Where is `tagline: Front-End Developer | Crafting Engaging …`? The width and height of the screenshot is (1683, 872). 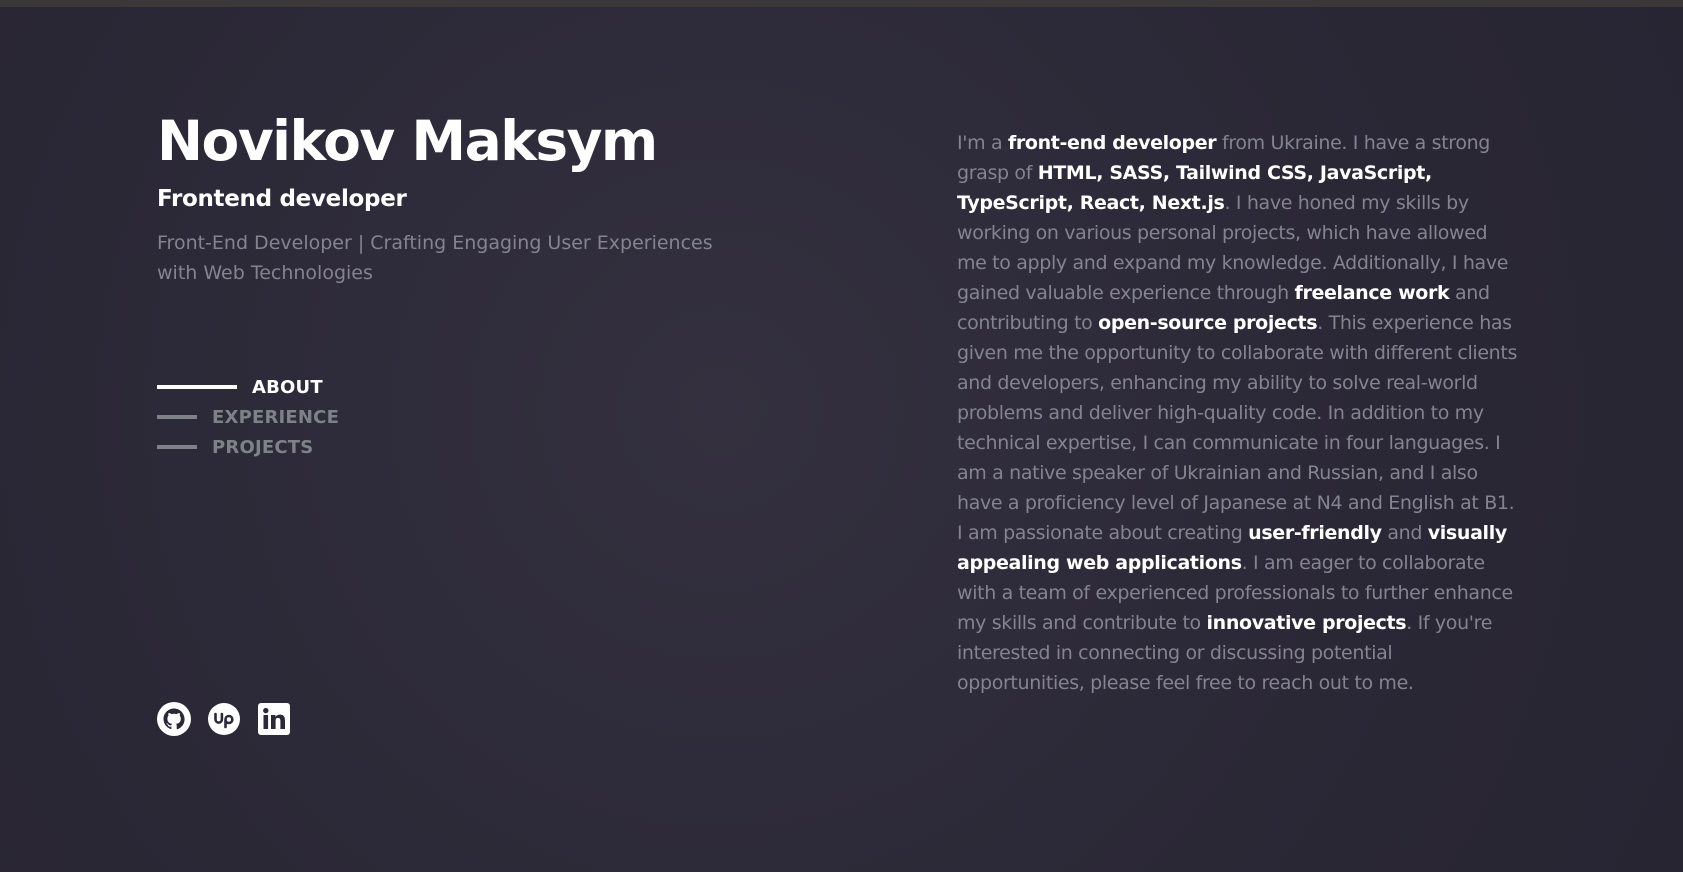 tagline: Front-End Developer | Crafting Engaging … is located at coordinates (435, 258).